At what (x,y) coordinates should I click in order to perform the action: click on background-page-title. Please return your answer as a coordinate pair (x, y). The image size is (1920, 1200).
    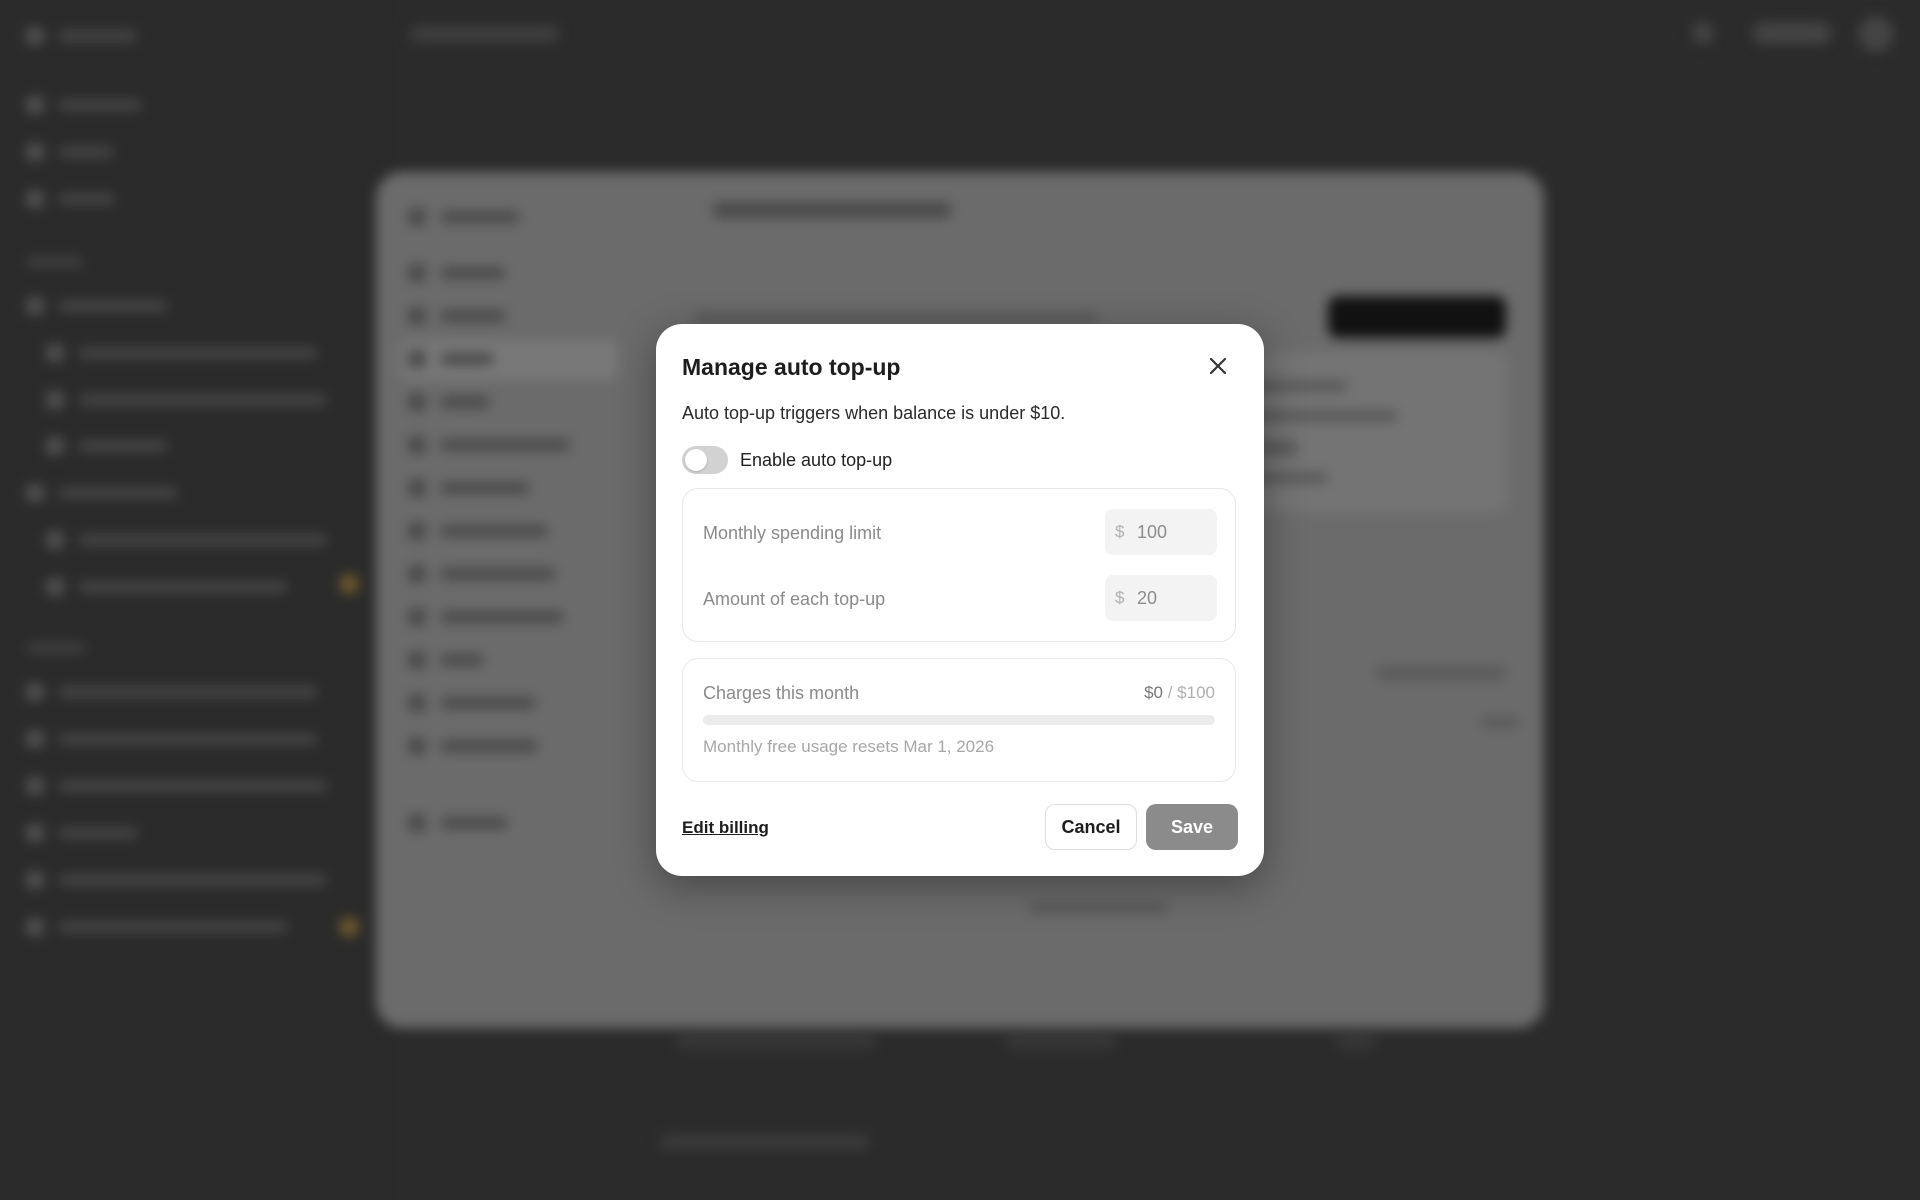
    Looking at the image, I should click on (485, 35).